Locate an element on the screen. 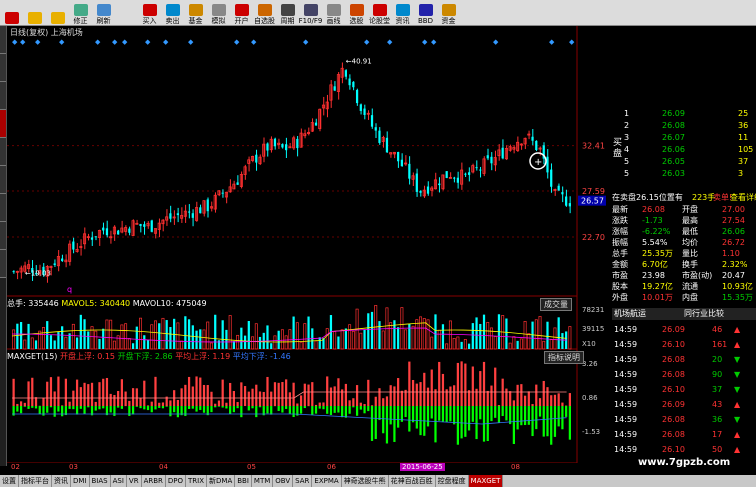  toolbar-button: BBD is located at coordinates (425, 13).